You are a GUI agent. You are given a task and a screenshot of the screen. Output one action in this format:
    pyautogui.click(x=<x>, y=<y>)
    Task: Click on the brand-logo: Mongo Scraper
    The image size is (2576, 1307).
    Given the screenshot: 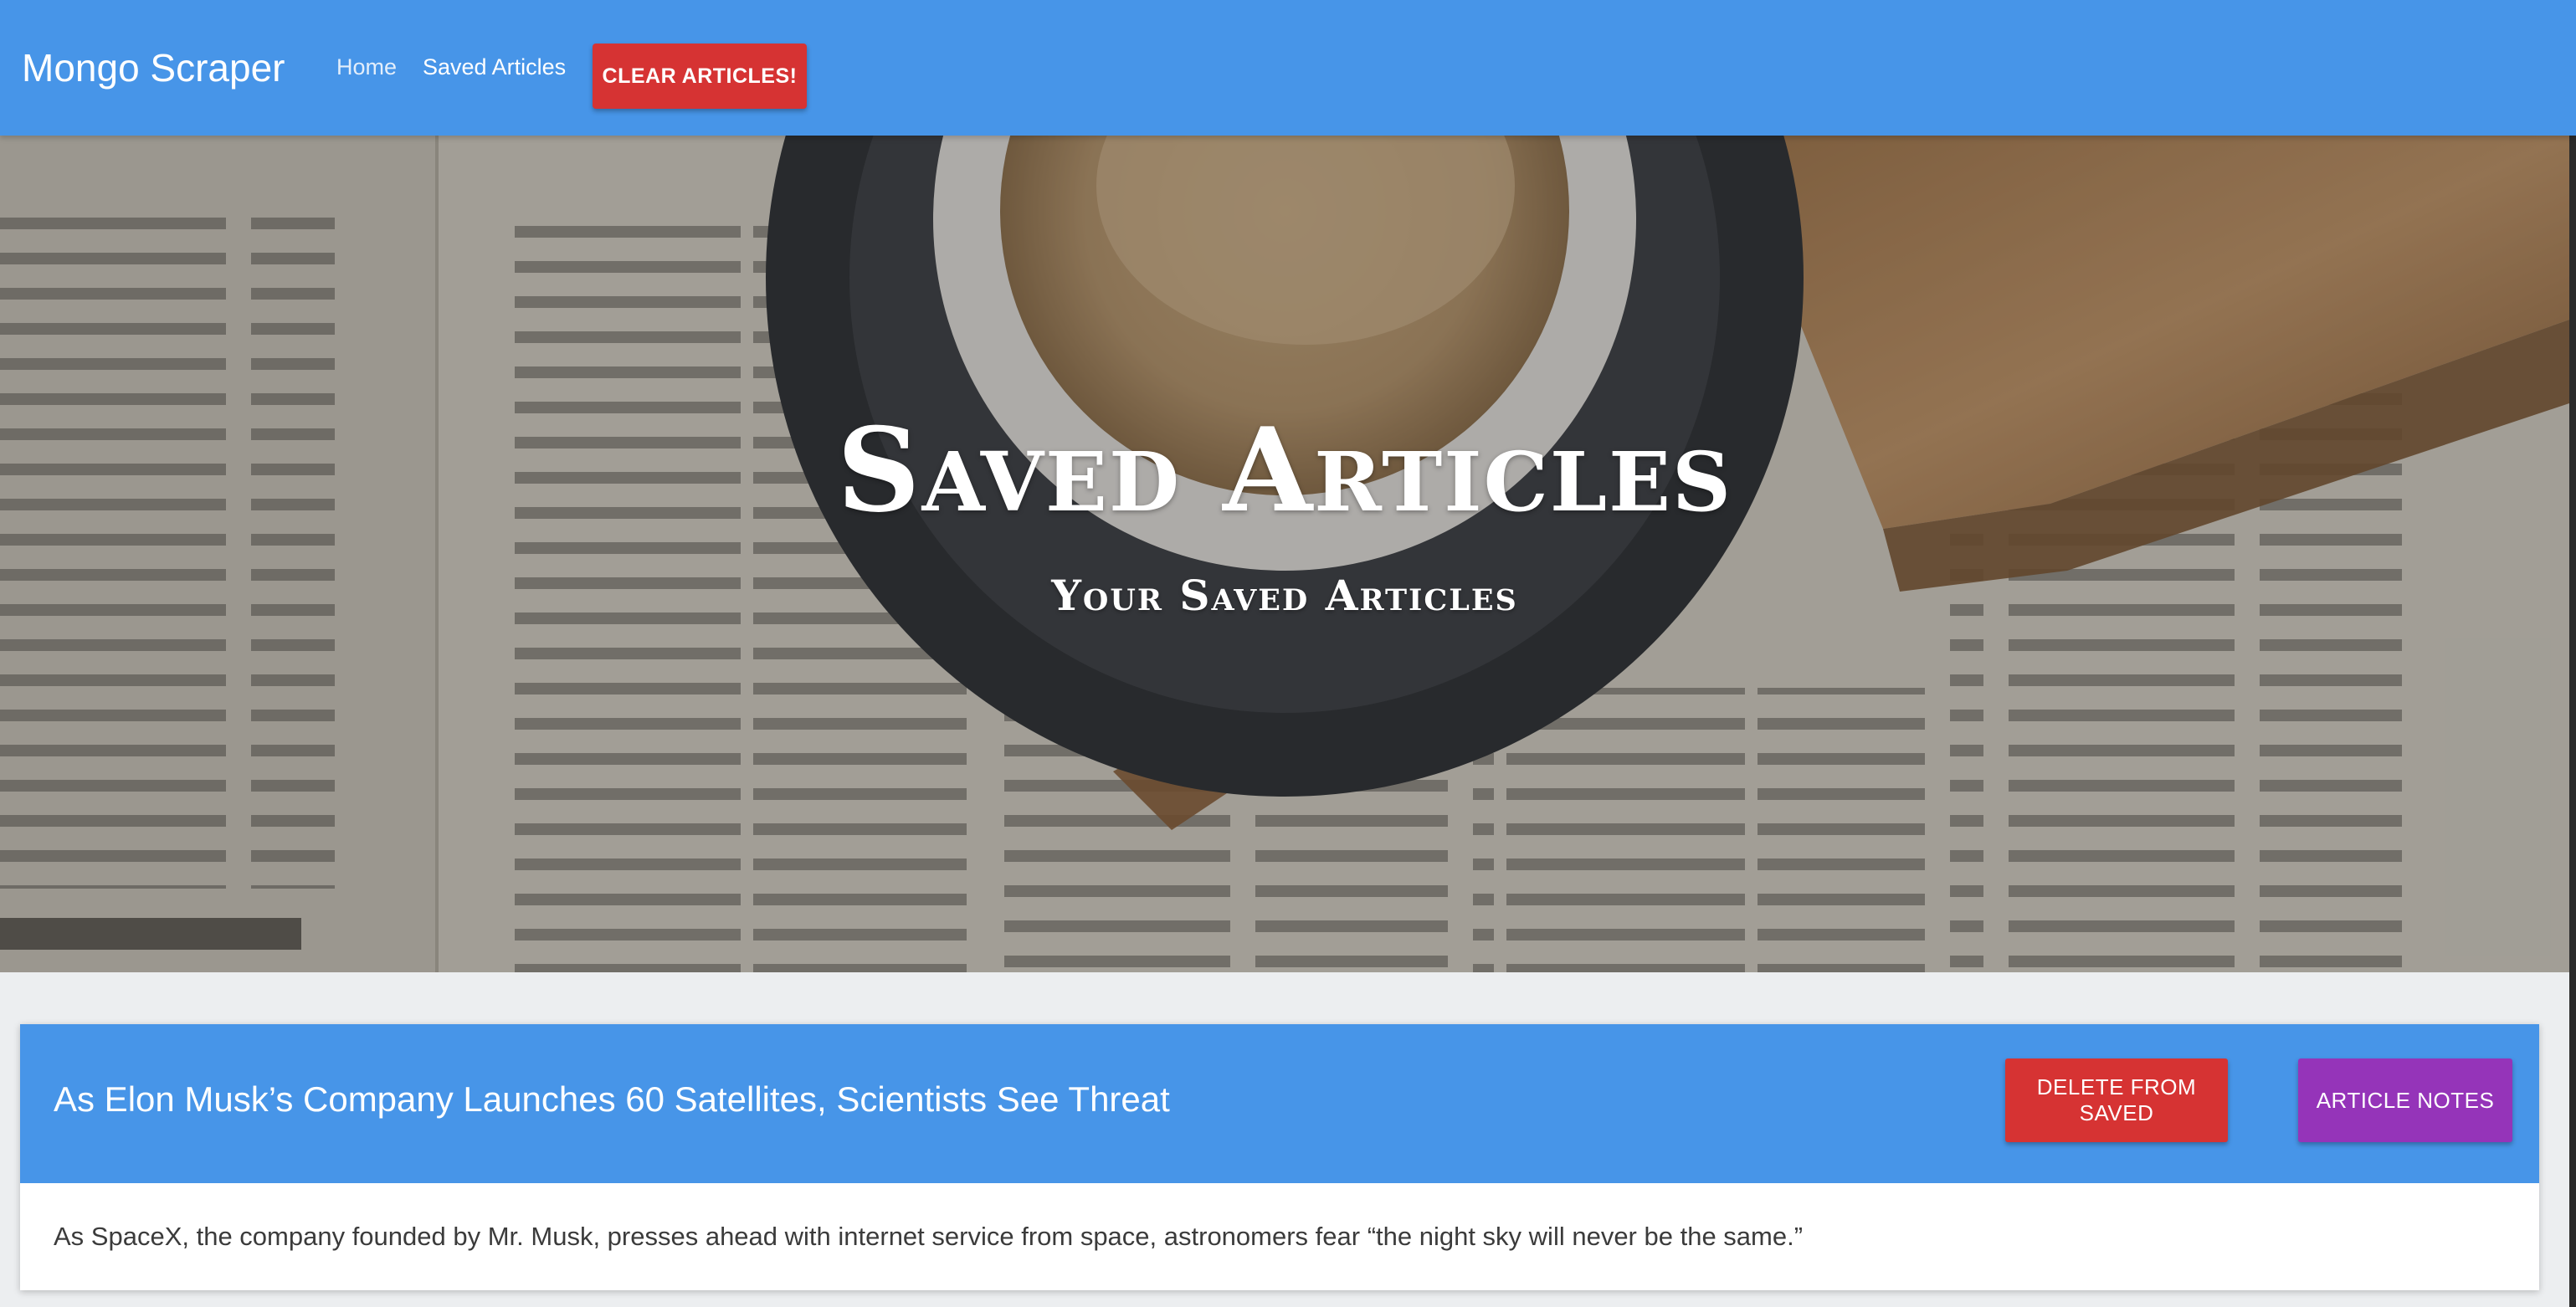 What is the action you would take?
    pyautogui.click(x=153, y=68)
    